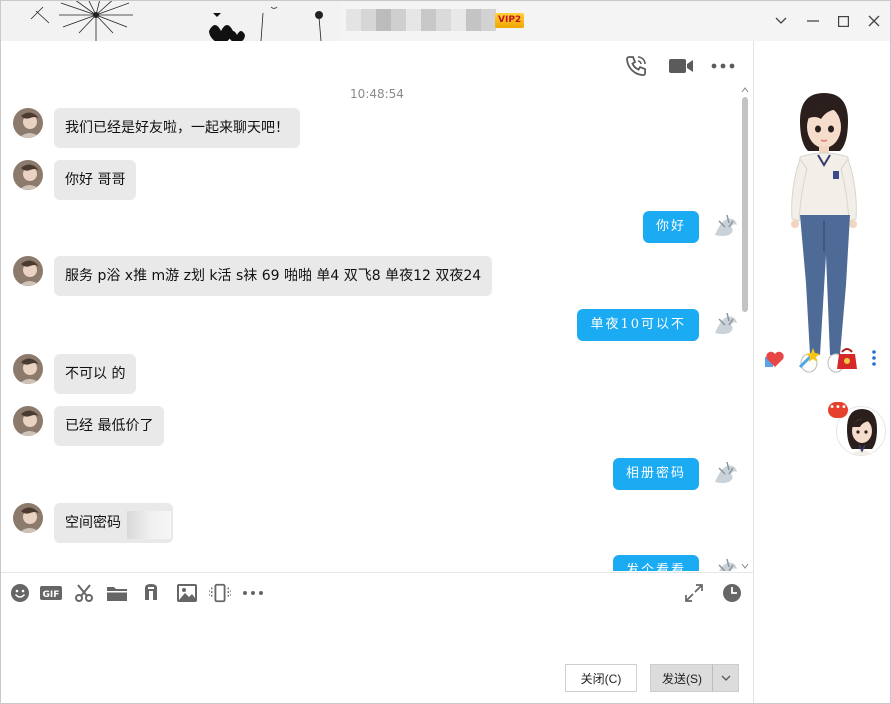 The width and height of the screenshot is (891, 704). What do you see at coordinates (220, 593) in the screenshot?
I see `shake-icon` at bounding box center [220, 593].